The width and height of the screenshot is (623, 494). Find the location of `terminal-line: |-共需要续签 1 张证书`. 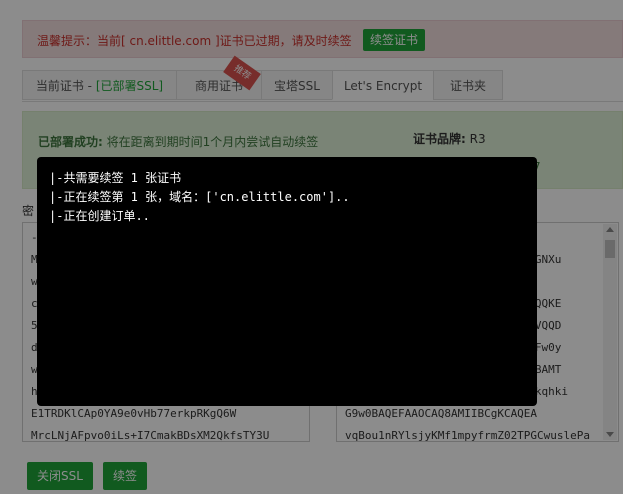

terminal-line: |-共需要续签 1 张证书 is located at coordinates (115, 178).